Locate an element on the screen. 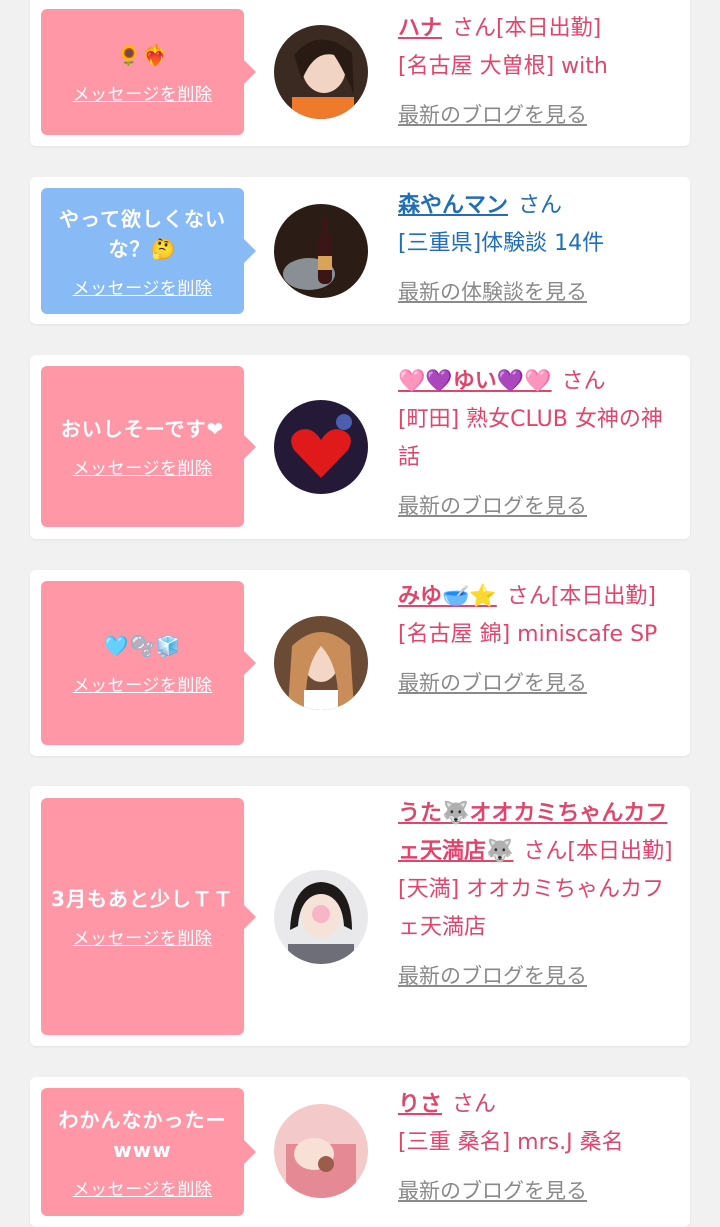 This screenshot has width=720, height=1227. message-text: 🌻❤️‍🔥 is located at coordinates (142, 54).